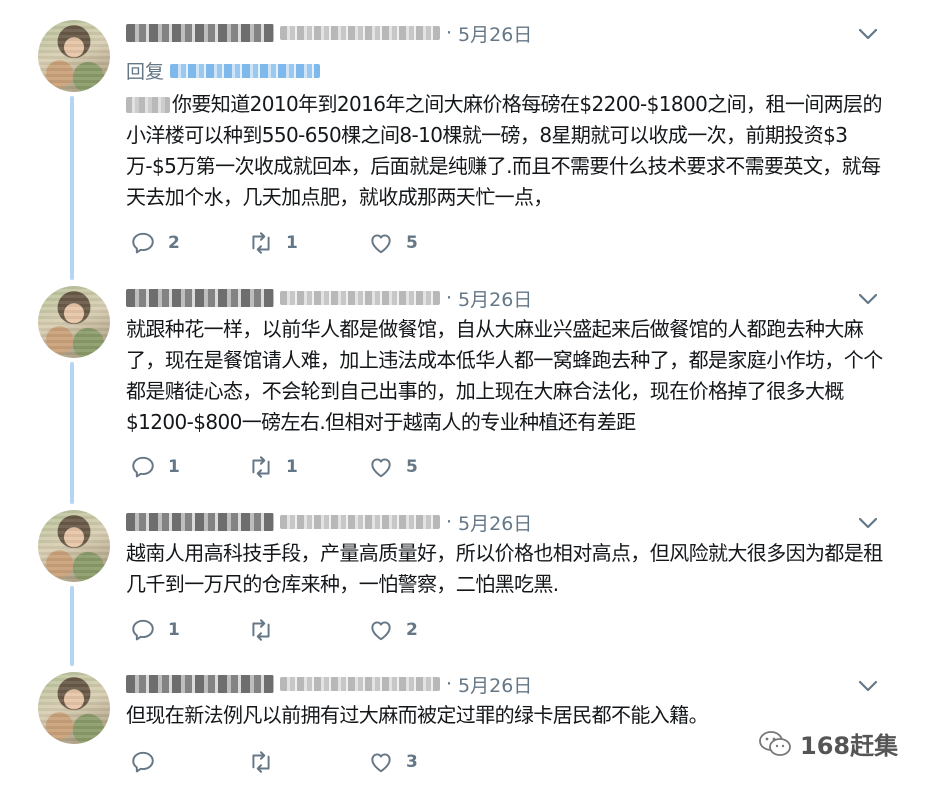 The image size is (932, 786). Describe the element at coordinates (189, 762) in the screenshot. I see `reply-button` at that location.